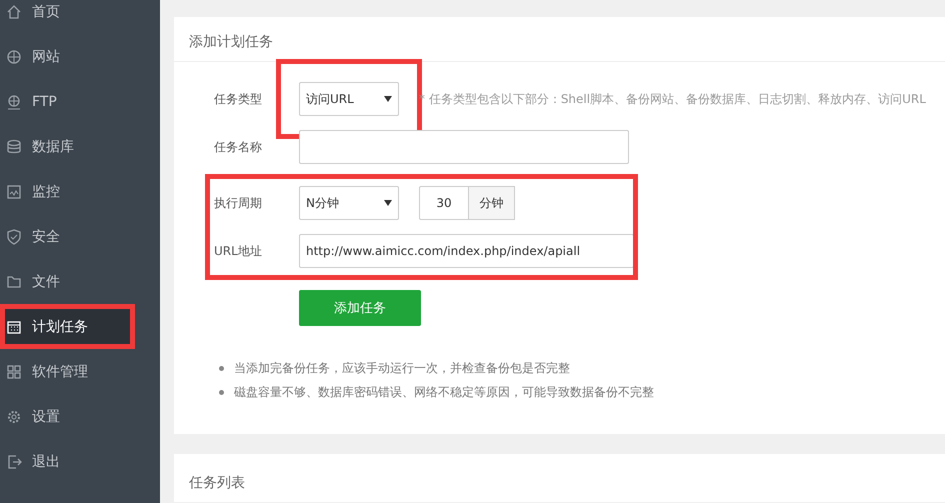 Image resolution: width=945 pixels, height=503 pixels. What do you see at coordinates (238, 99) in the screenshot?
I see `field-label: 任务类型` at bounding box center [238, 99].